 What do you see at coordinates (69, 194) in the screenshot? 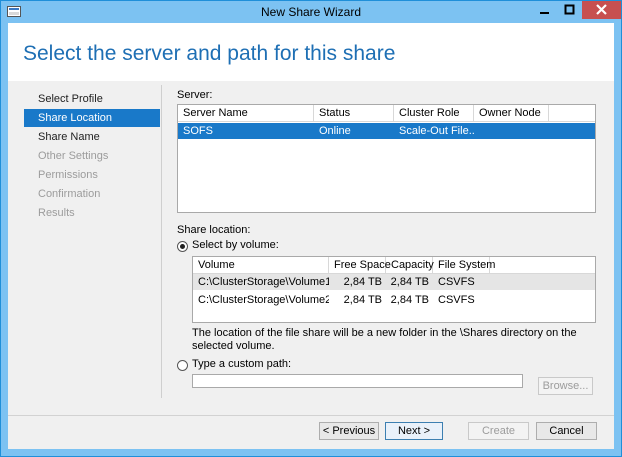
I see `nav-item-confirmation: Confirmation` at bounding box center [69, 194].